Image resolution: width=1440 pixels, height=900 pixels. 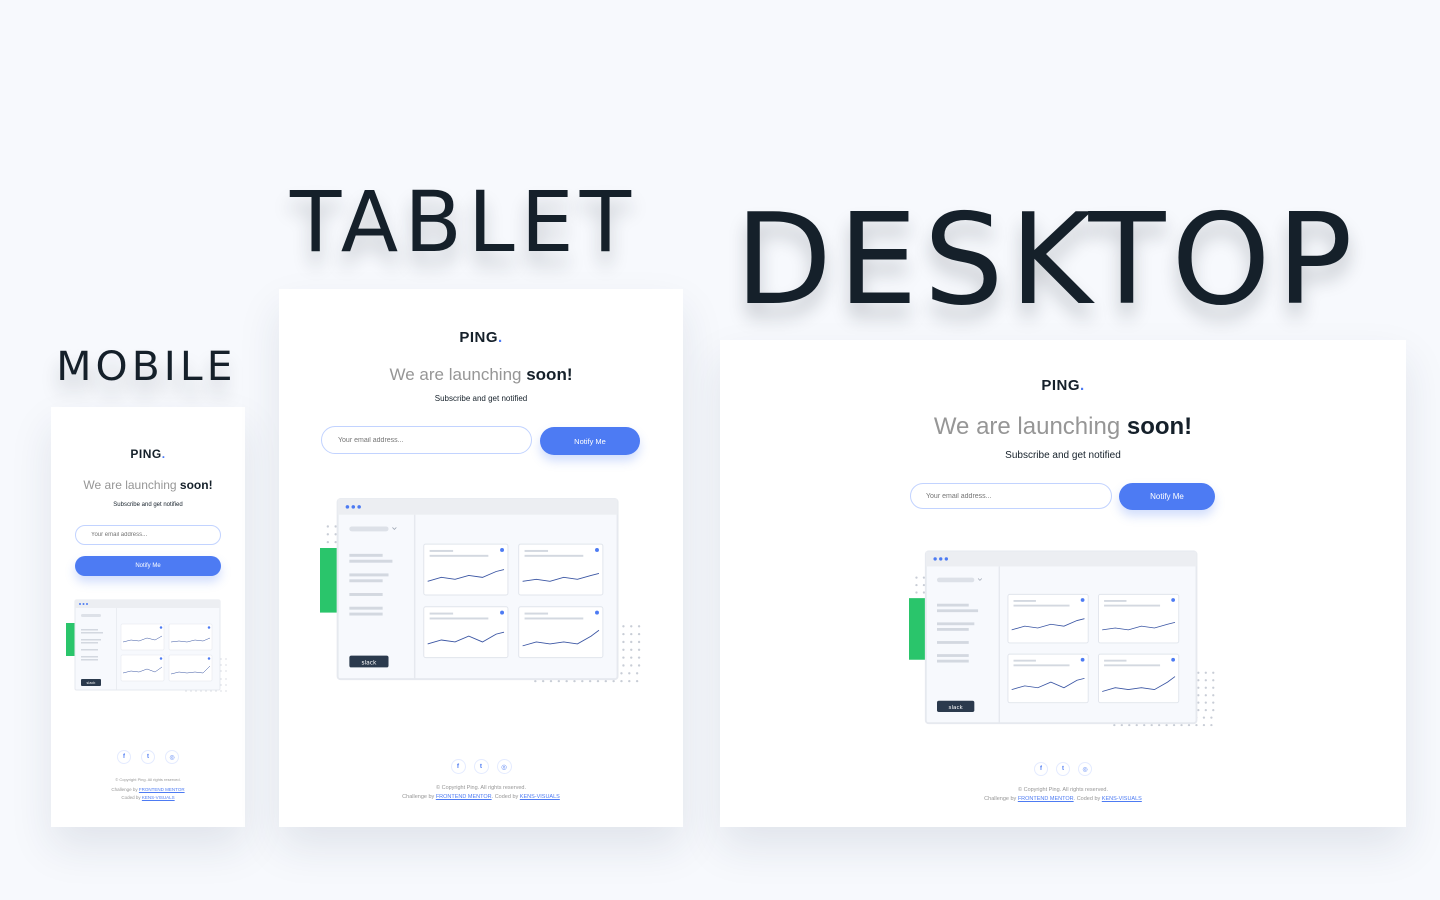 I want to click on challenge-credit: Challenge by FRONTEND MENTOR, so click(x=148, y=789).